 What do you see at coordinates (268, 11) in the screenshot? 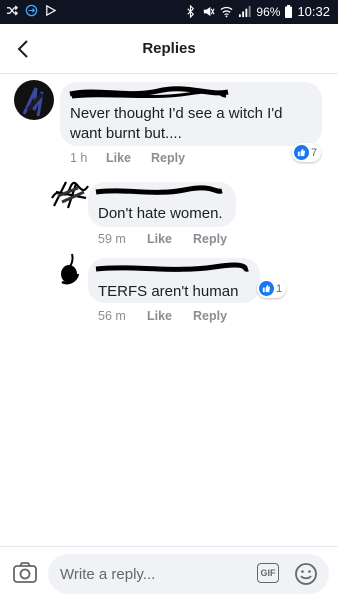
I see `battery-percent: 96%` at bounding box center [268, 11].